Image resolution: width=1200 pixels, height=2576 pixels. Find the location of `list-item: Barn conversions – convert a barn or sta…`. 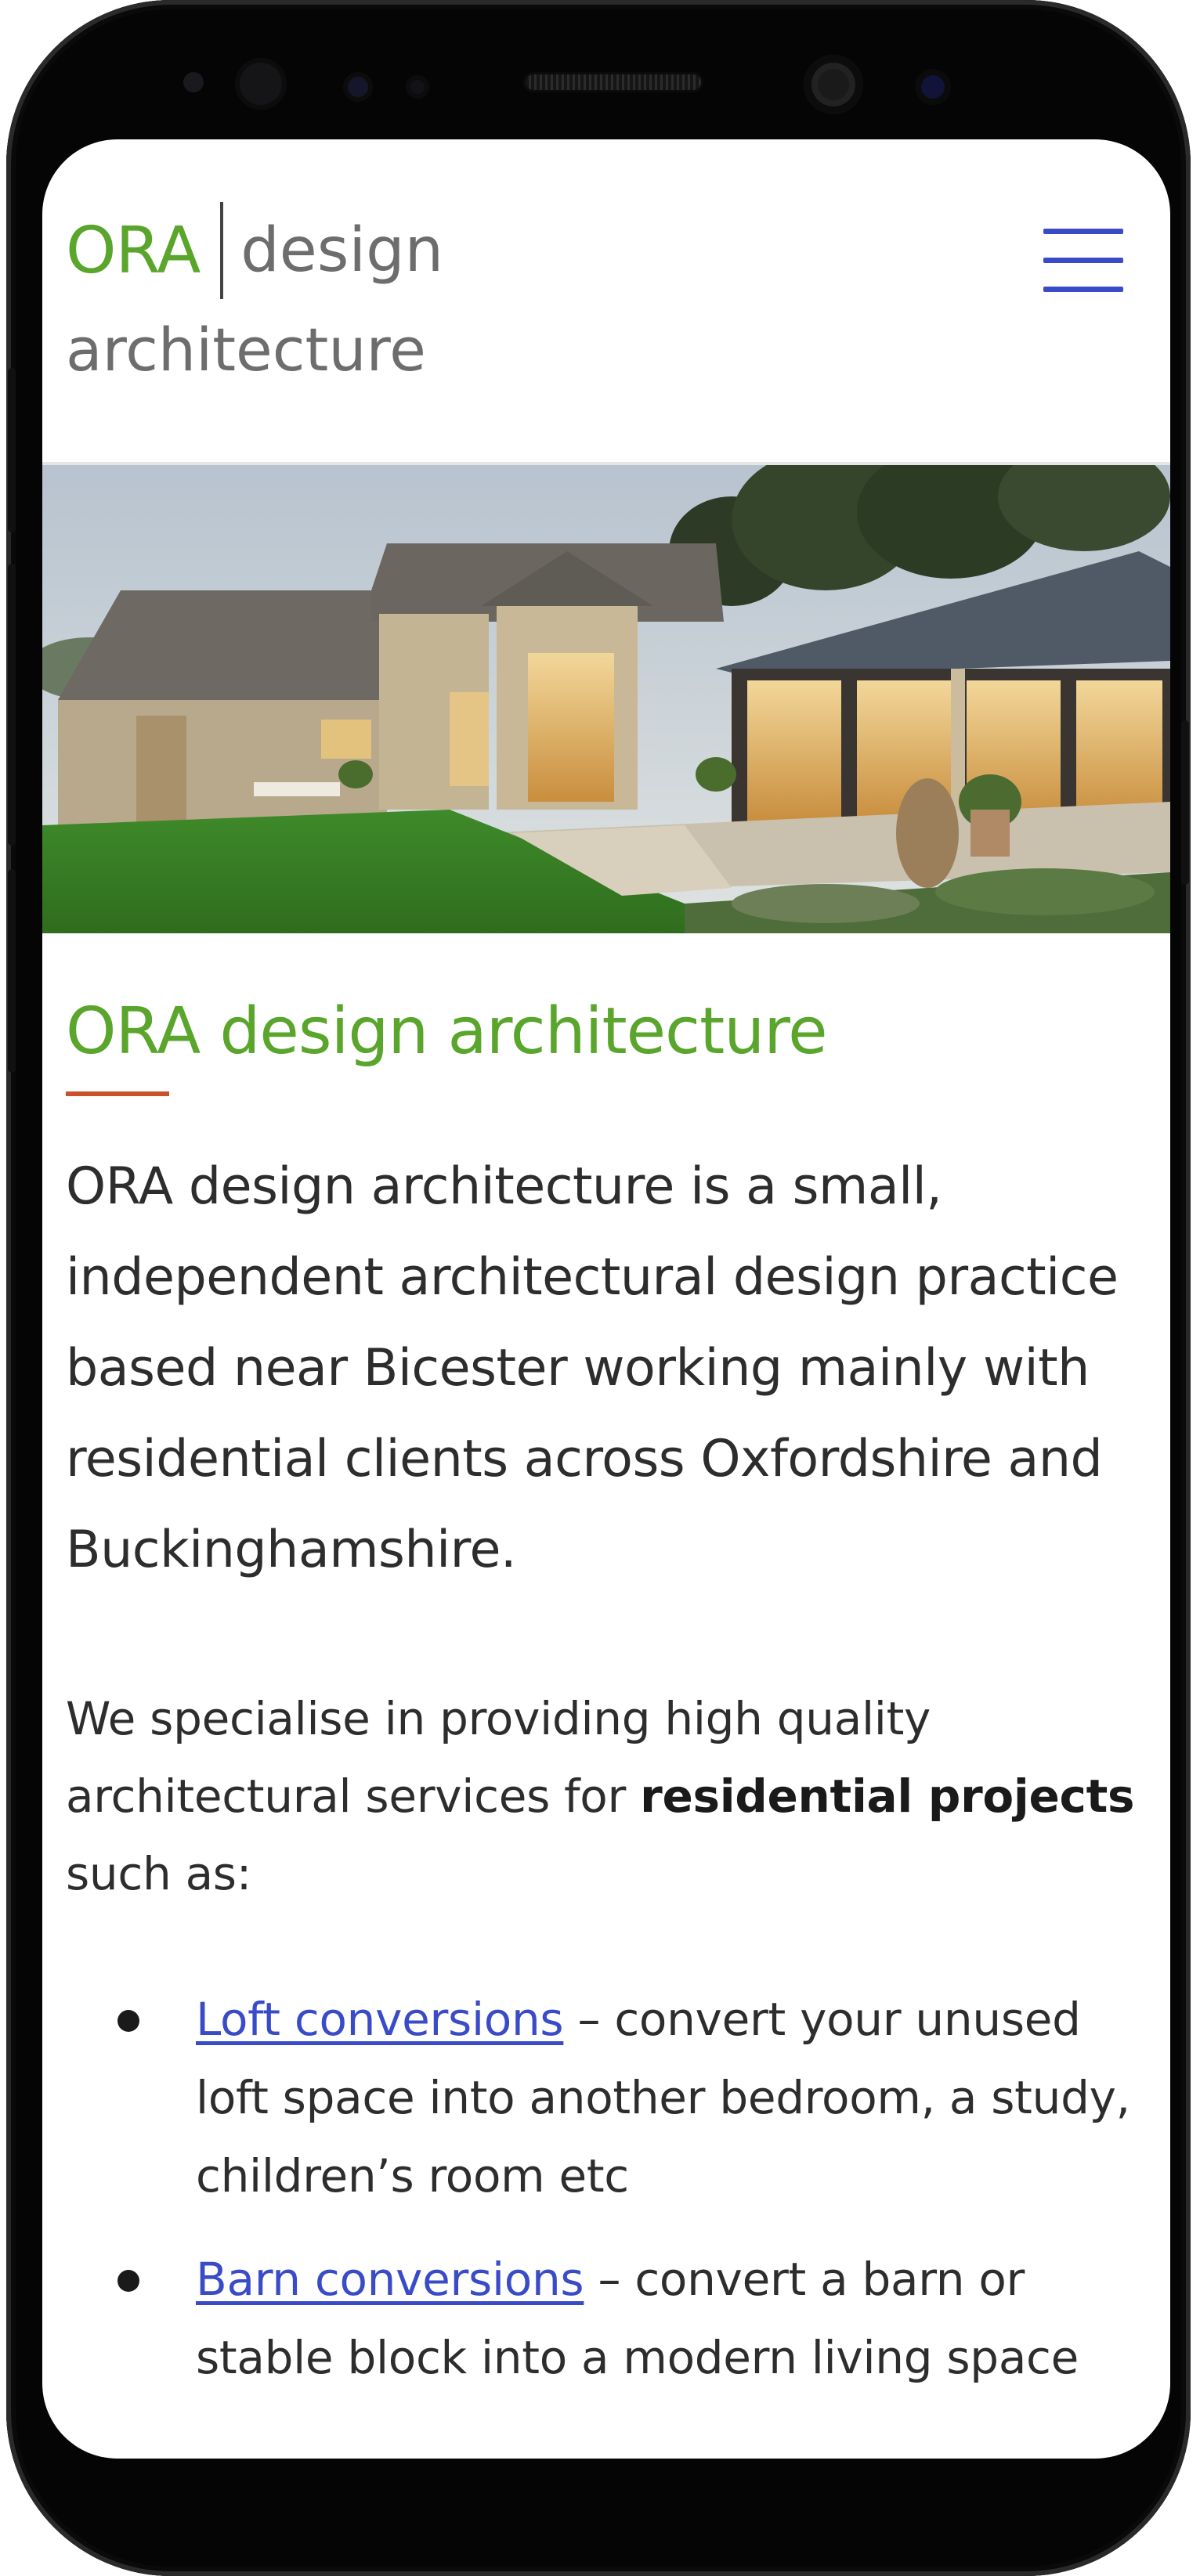

list-item: Barn conversions – convert a barn or sta… is located at coordinates (610, 2318).